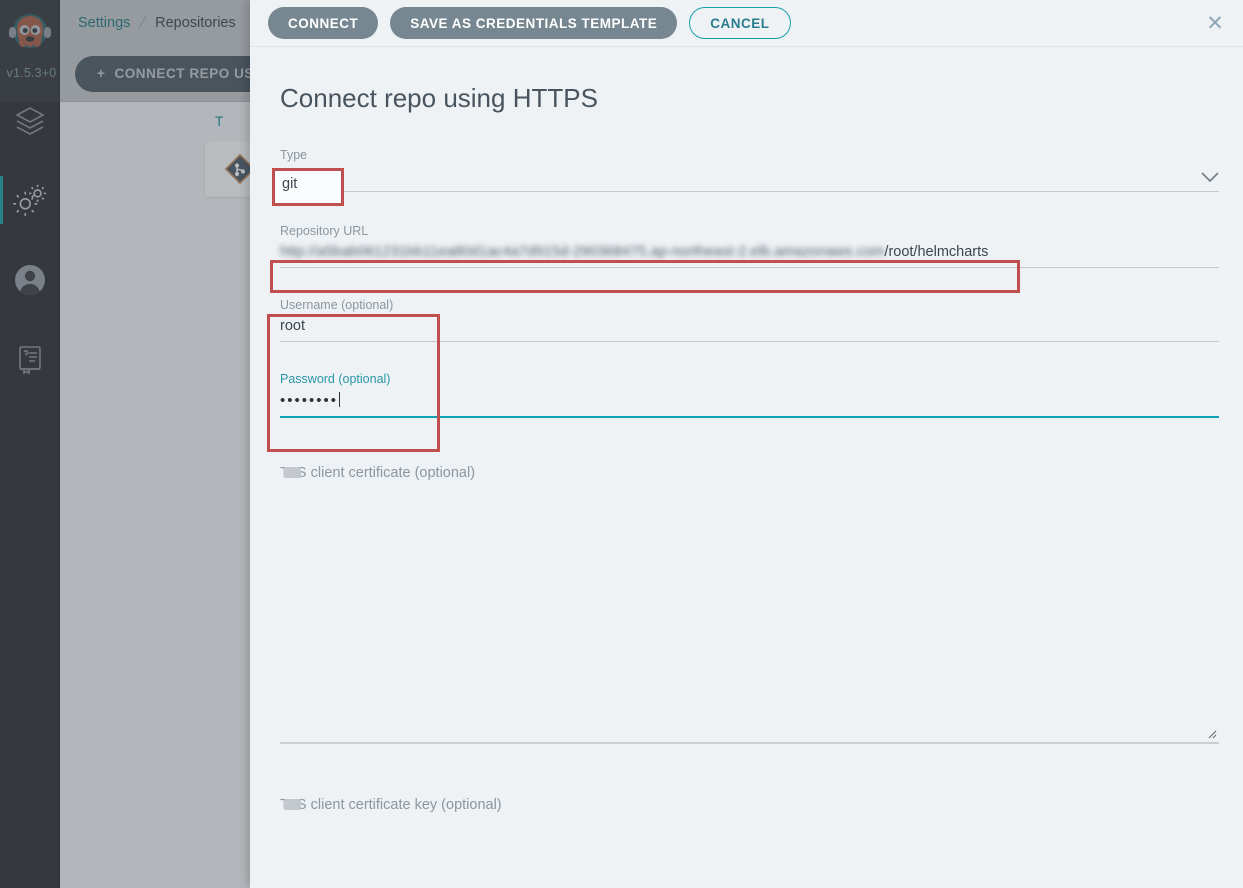 The height and width of the screenshot is (888, 1243). I want to click on type-field-label: Type, so click(294, 155).